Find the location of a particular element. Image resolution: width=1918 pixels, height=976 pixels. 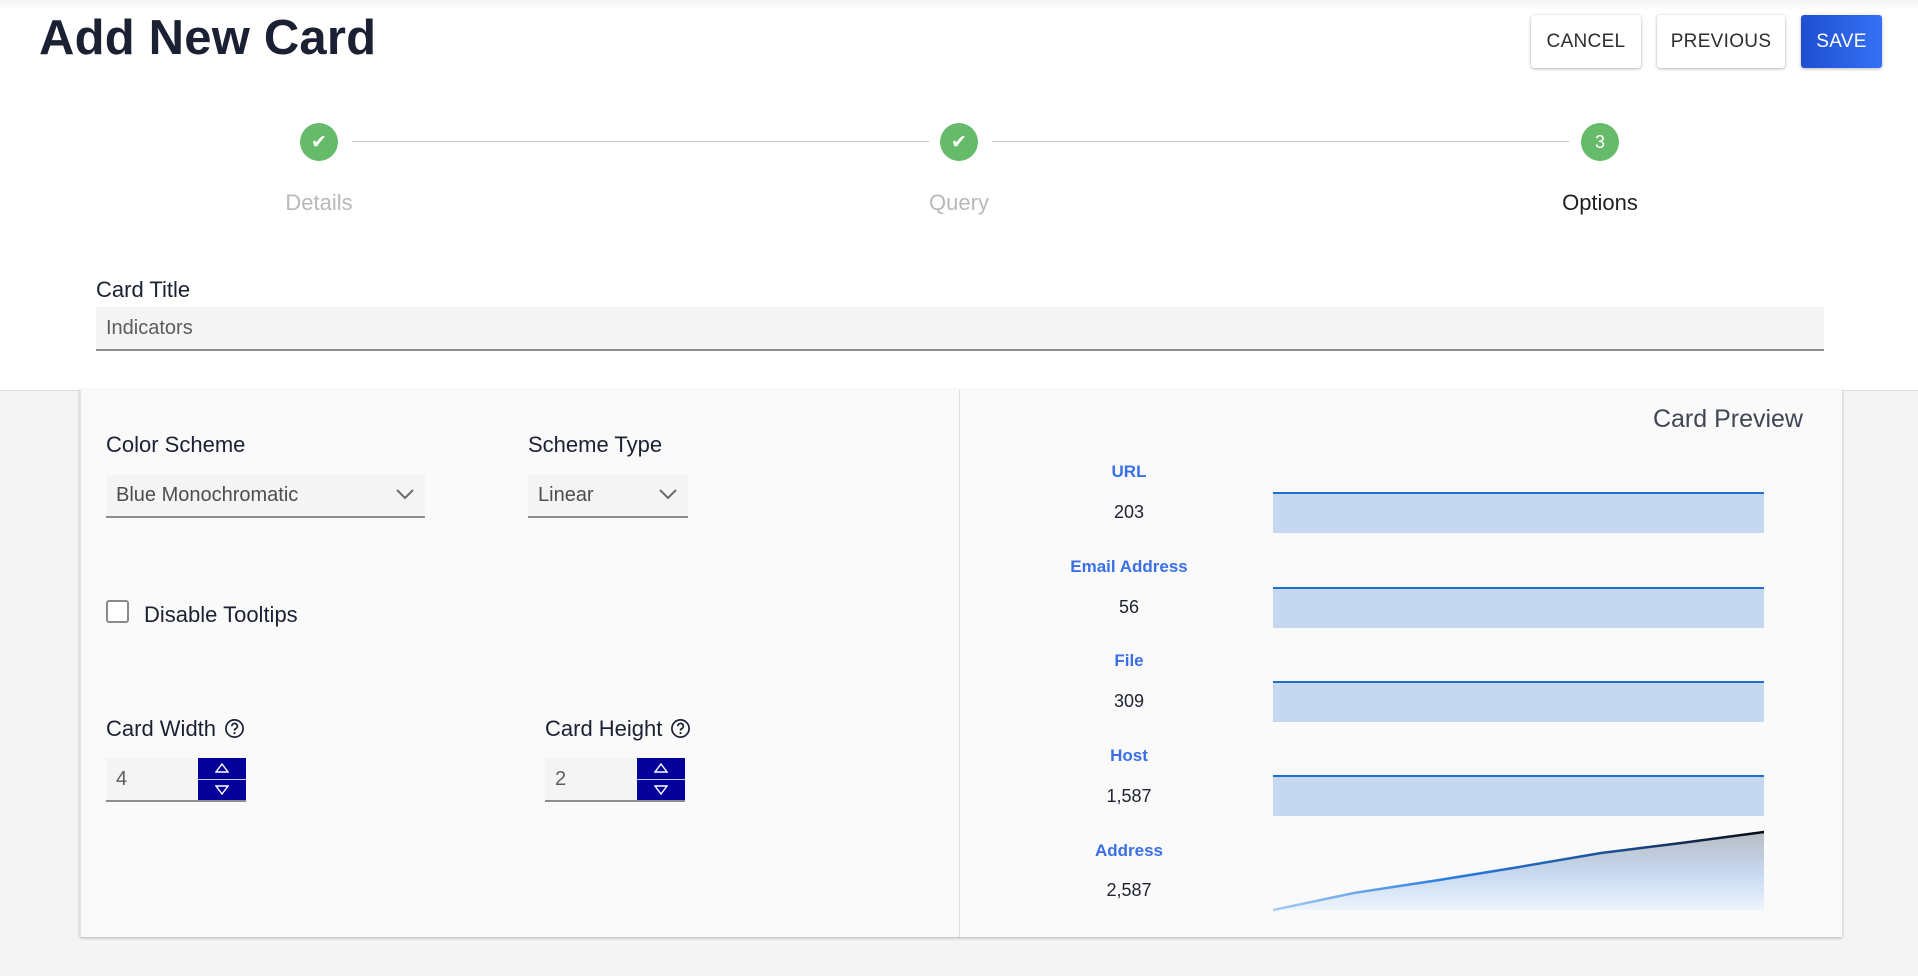

indicator-value: 1,587 is located at coordinates (1129, 796).